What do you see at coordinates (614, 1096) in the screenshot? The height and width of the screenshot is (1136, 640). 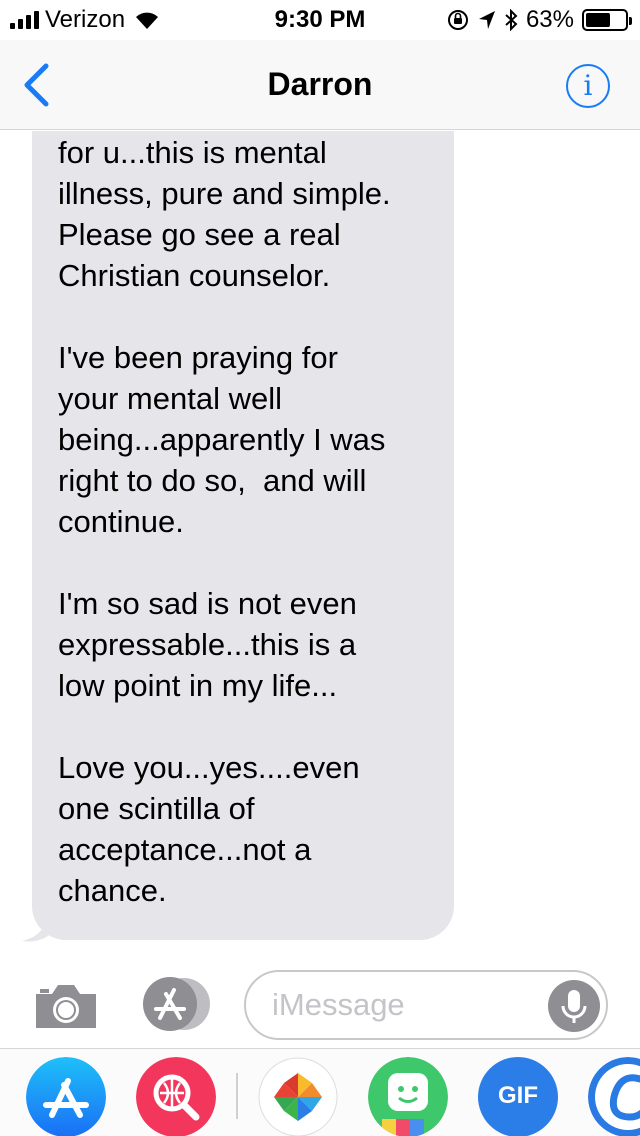 I see `cursive-c-icon` at bounding box center [614, 1096].